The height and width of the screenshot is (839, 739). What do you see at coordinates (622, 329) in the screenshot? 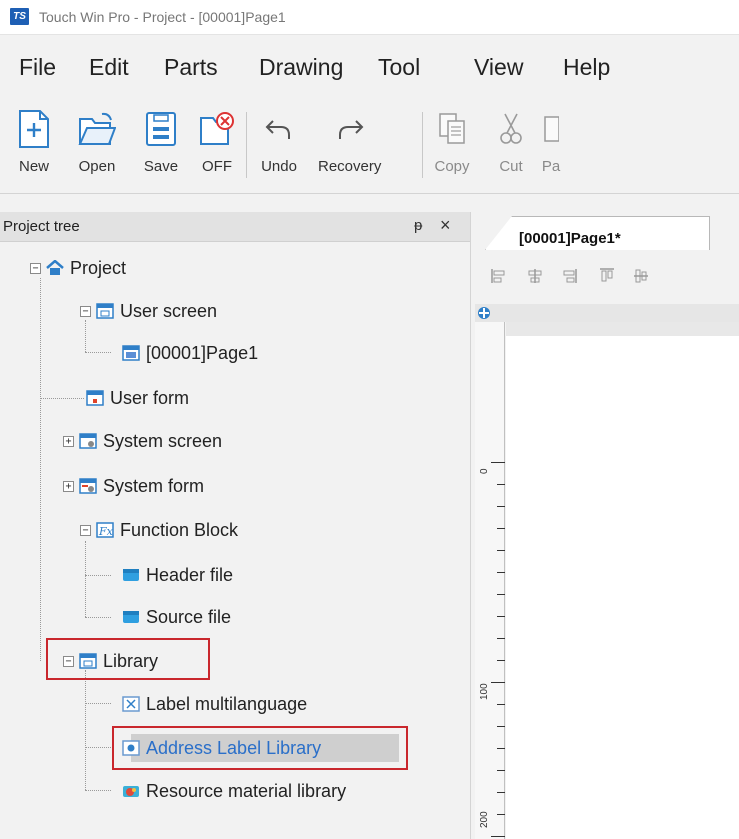
I see `canvas-top-strip` at bounding box center [622, 329].